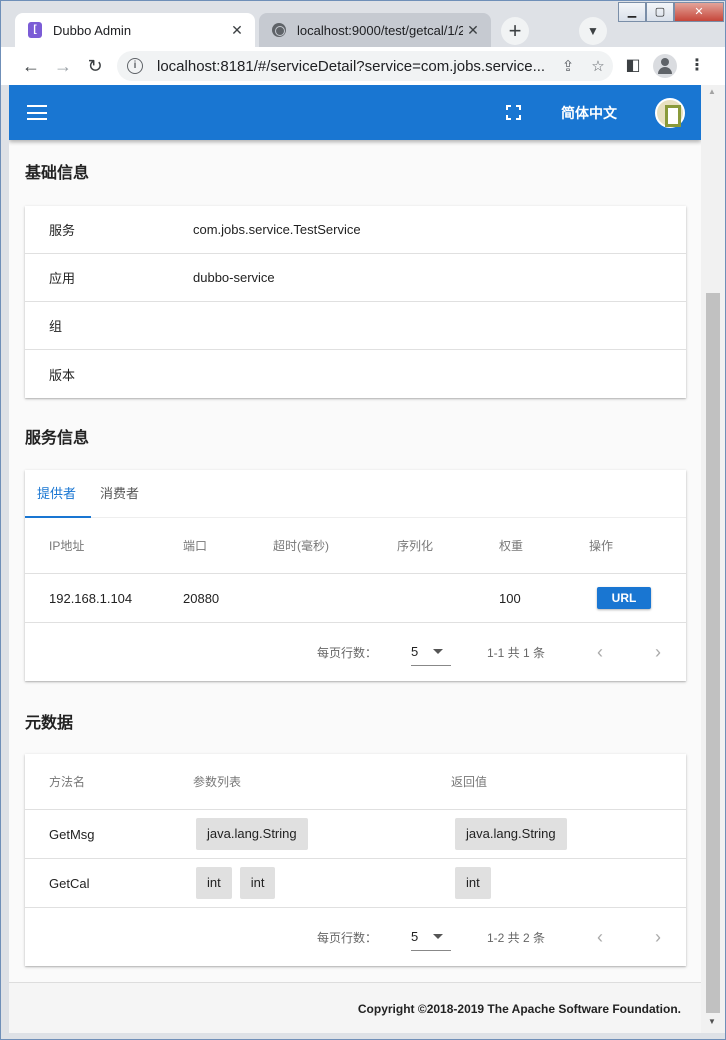 The width and height of the screenshot is (726, 1040). What do you see at coordinates (234, 277) in the screenshot?
I see `info-value: dubbo-service` at bounding box center [234, 277].